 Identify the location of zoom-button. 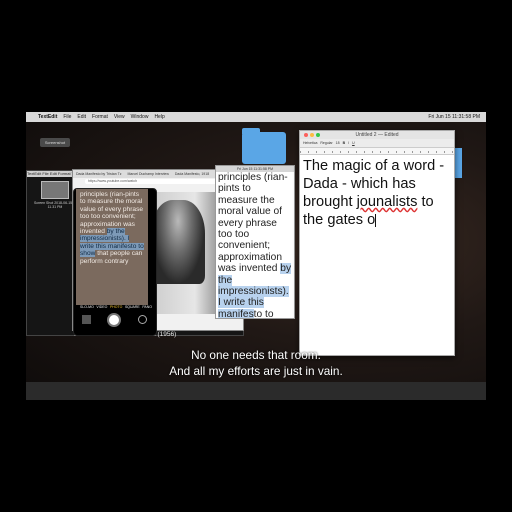
(318, 135).